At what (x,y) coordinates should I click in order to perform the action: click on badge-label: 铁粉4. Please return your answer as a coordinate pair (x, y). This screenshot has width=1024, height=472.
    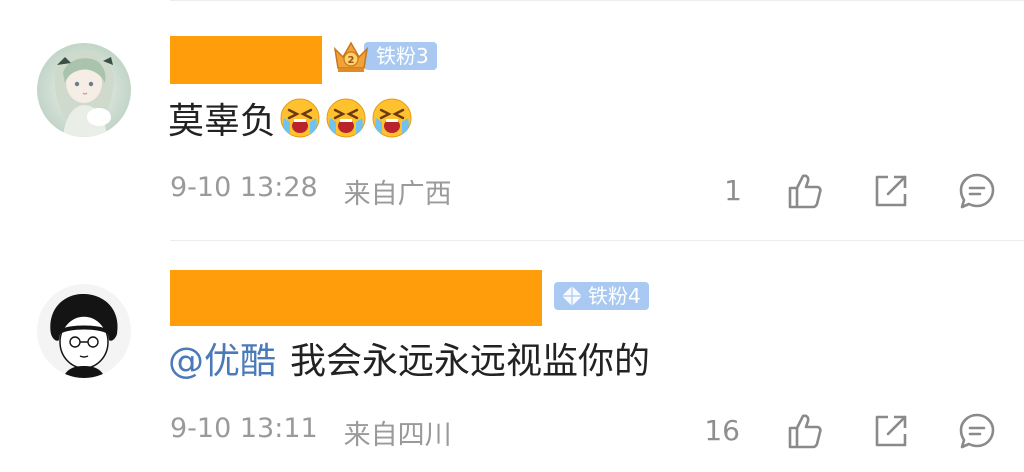
    Looking at the image, I should click on (614, 296).